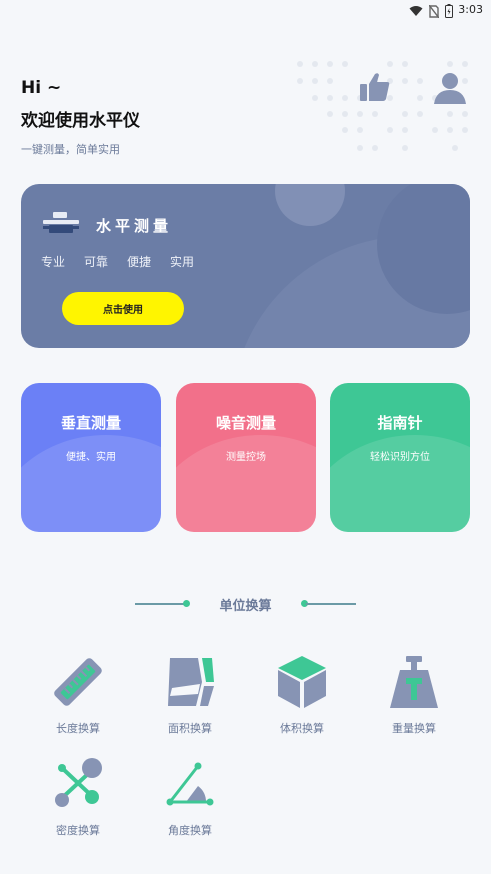 Image resolution: width=491 pixels, height=874 pixels. I want to click on area-icon, so click(191, 682).